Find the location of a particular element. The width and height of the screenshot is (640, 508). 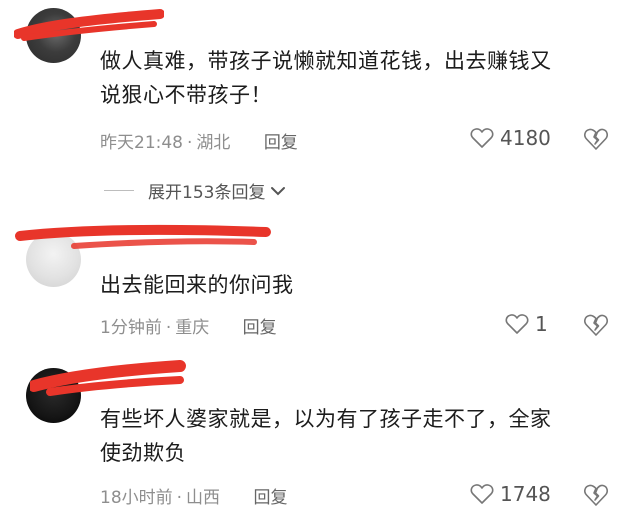

comment-meta: 1分钟前 · 重庆 回复 is located at coordinates (188, 328).